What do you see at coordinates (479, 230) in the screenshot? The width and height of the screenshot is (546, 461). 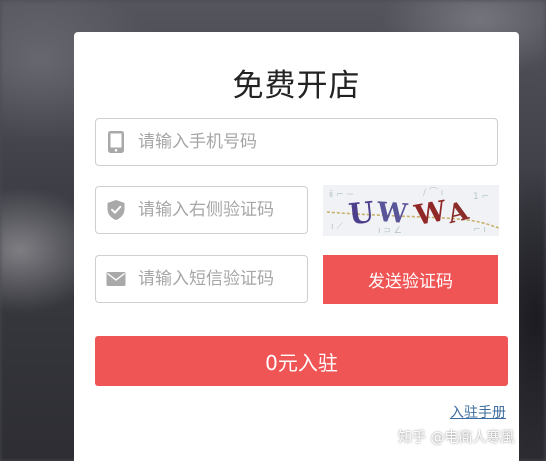 I see `svg-text: ⌐ ı` at bounding box center [479, 230].